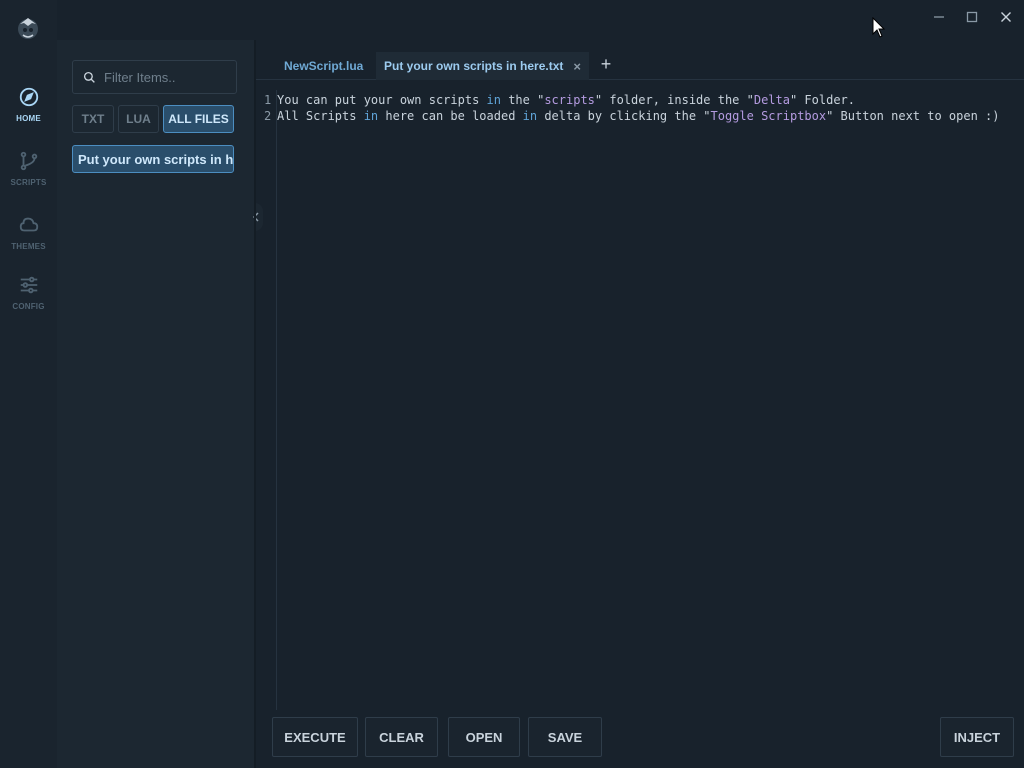 This screenshot has width=1024, height=768. Describe the element at coordinates (28, 301) in the screenshot. I see `nav-item-config: CONFIG` at that location.